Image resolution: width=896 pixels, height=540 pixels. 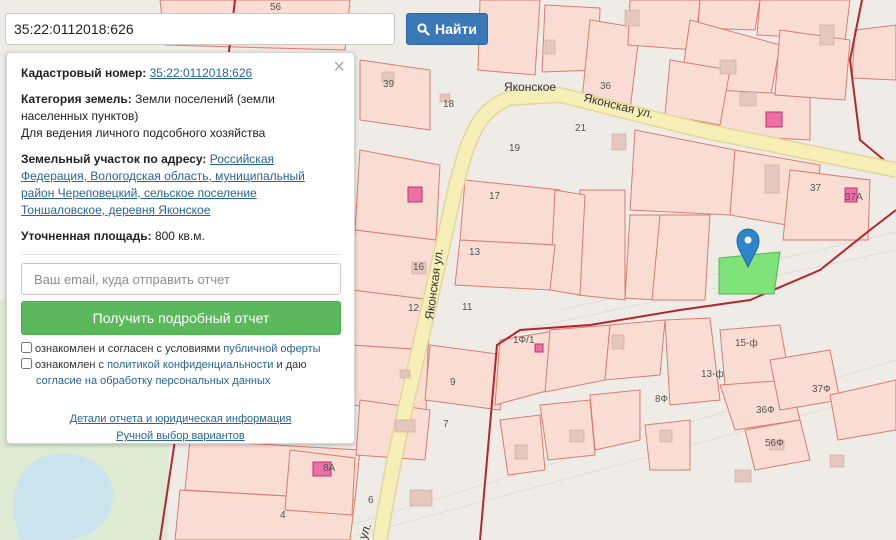 I want to click on parcel-number: 16, so click(x=419, y=267).